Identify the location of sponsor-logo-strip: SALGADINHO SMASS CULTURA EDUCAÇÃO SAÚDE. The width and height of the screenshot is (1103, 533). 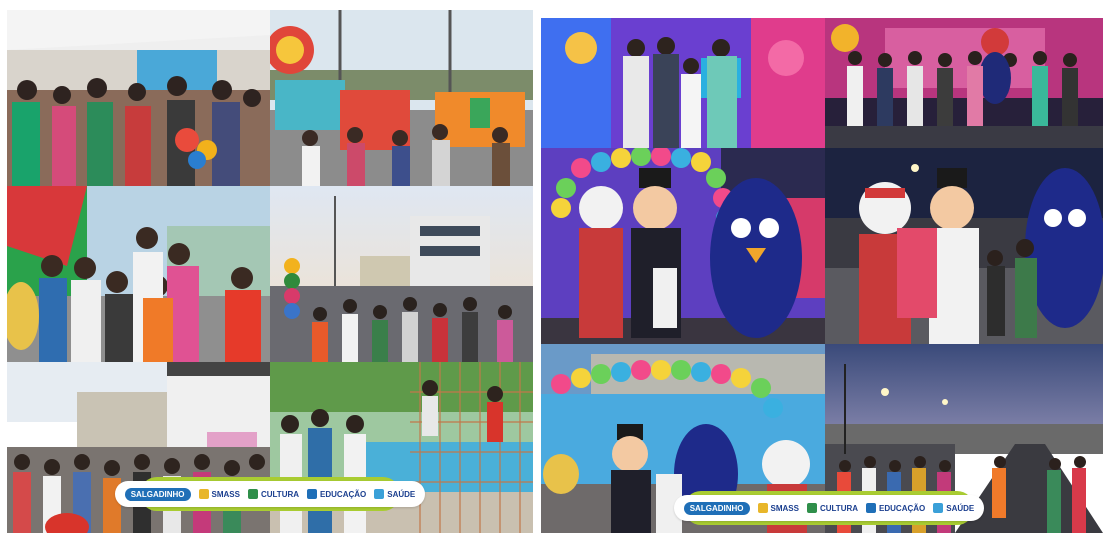
(270, 494).